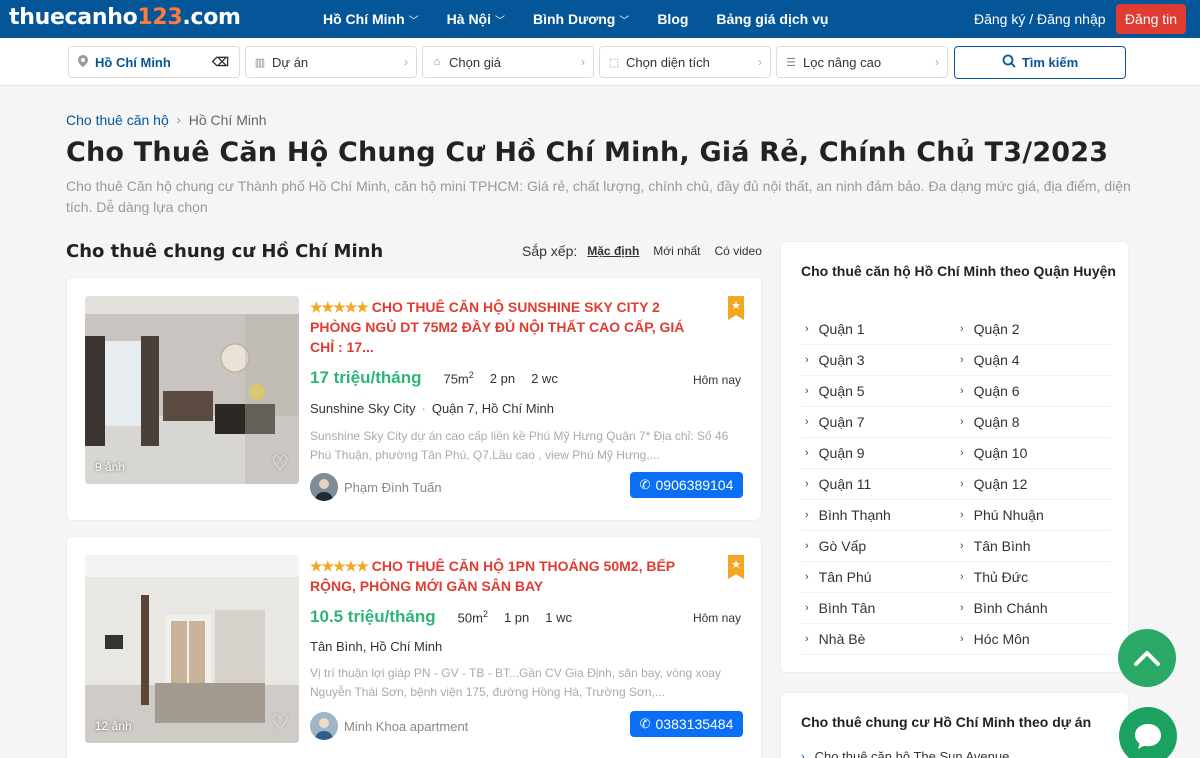 The image size is (1200, 758). I want to click on listing-bedrooms: 1 pn, so click(516, 617).